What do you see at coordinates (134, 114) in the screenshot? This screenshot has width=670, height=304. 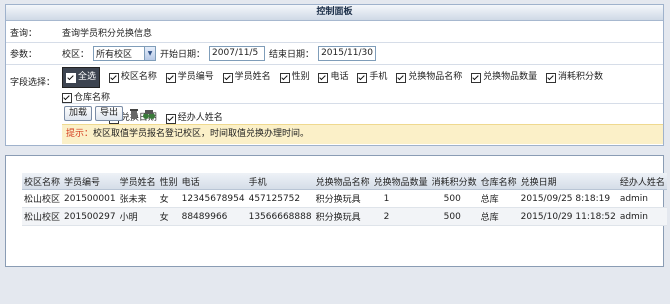 I see `trash-icon` at bounding box center [134, 114].